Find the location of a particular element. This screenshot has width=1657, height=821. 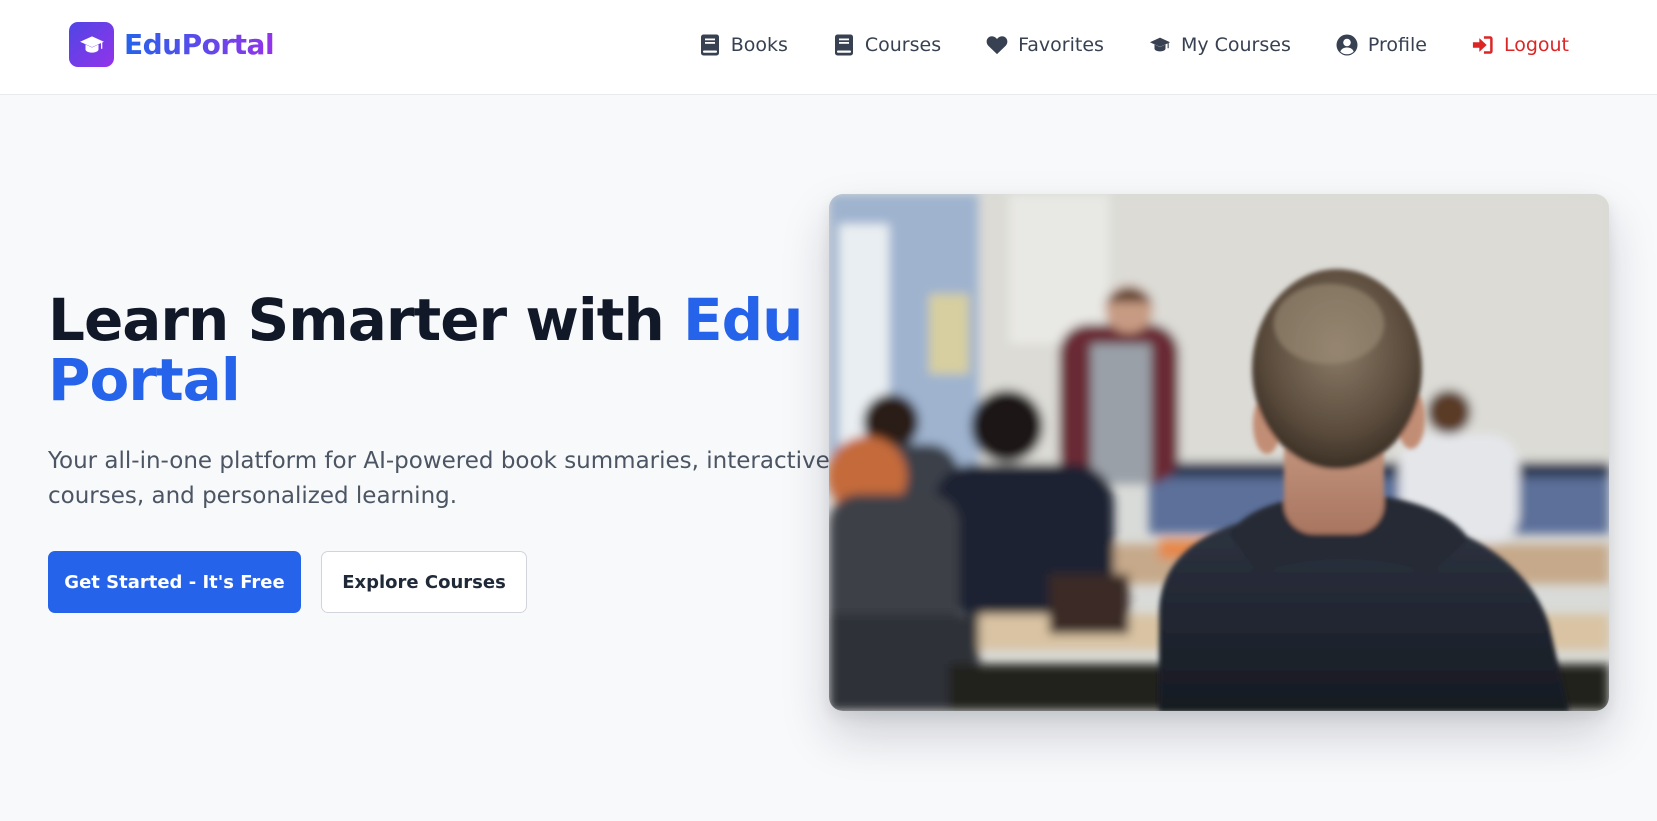

nav-logout: Logout is located at coordinates (1520, 45).